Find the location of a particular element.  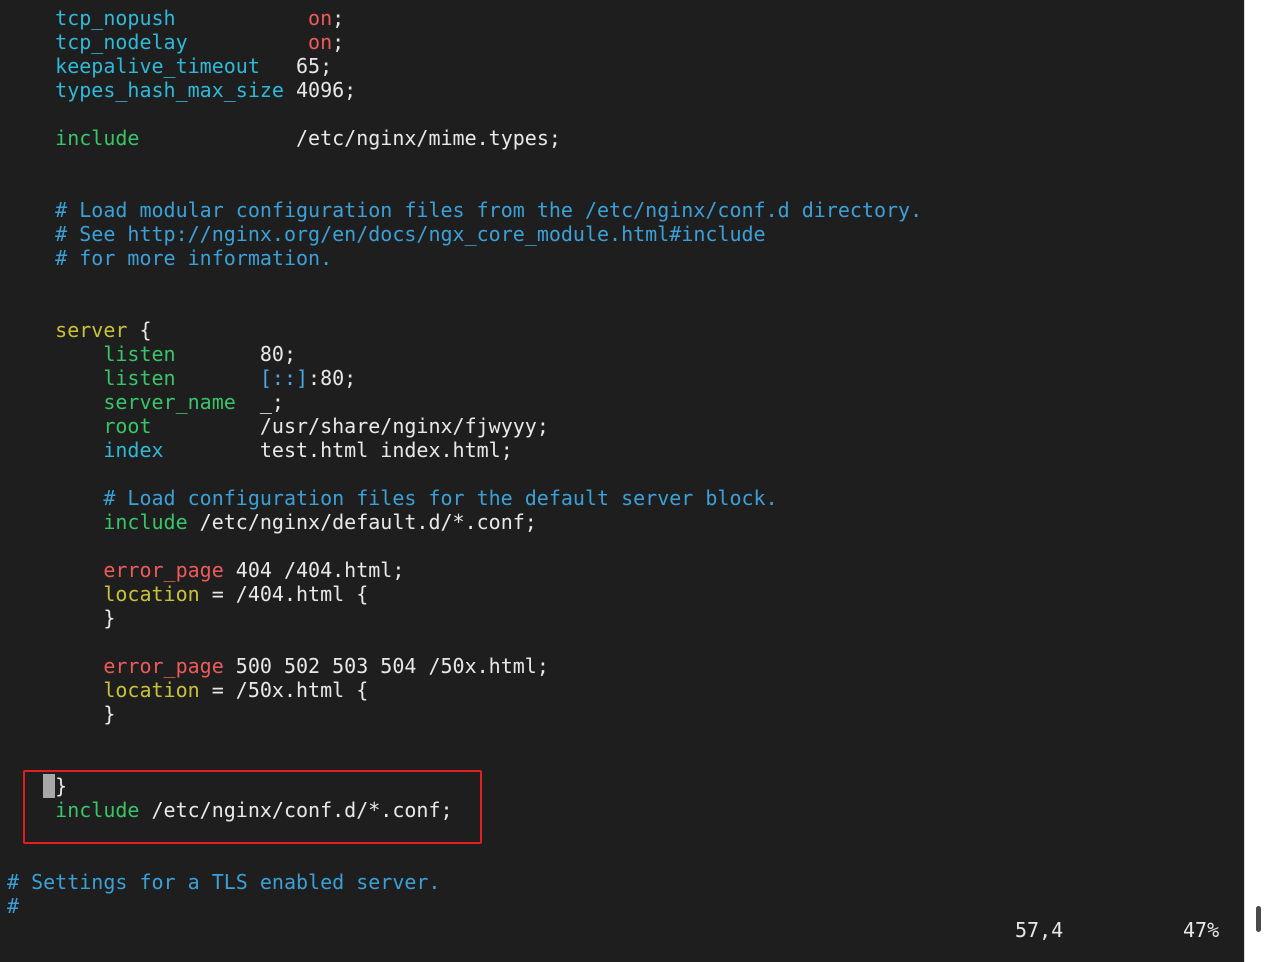

value: test.html index.html; is located at coordinates (386, 450).